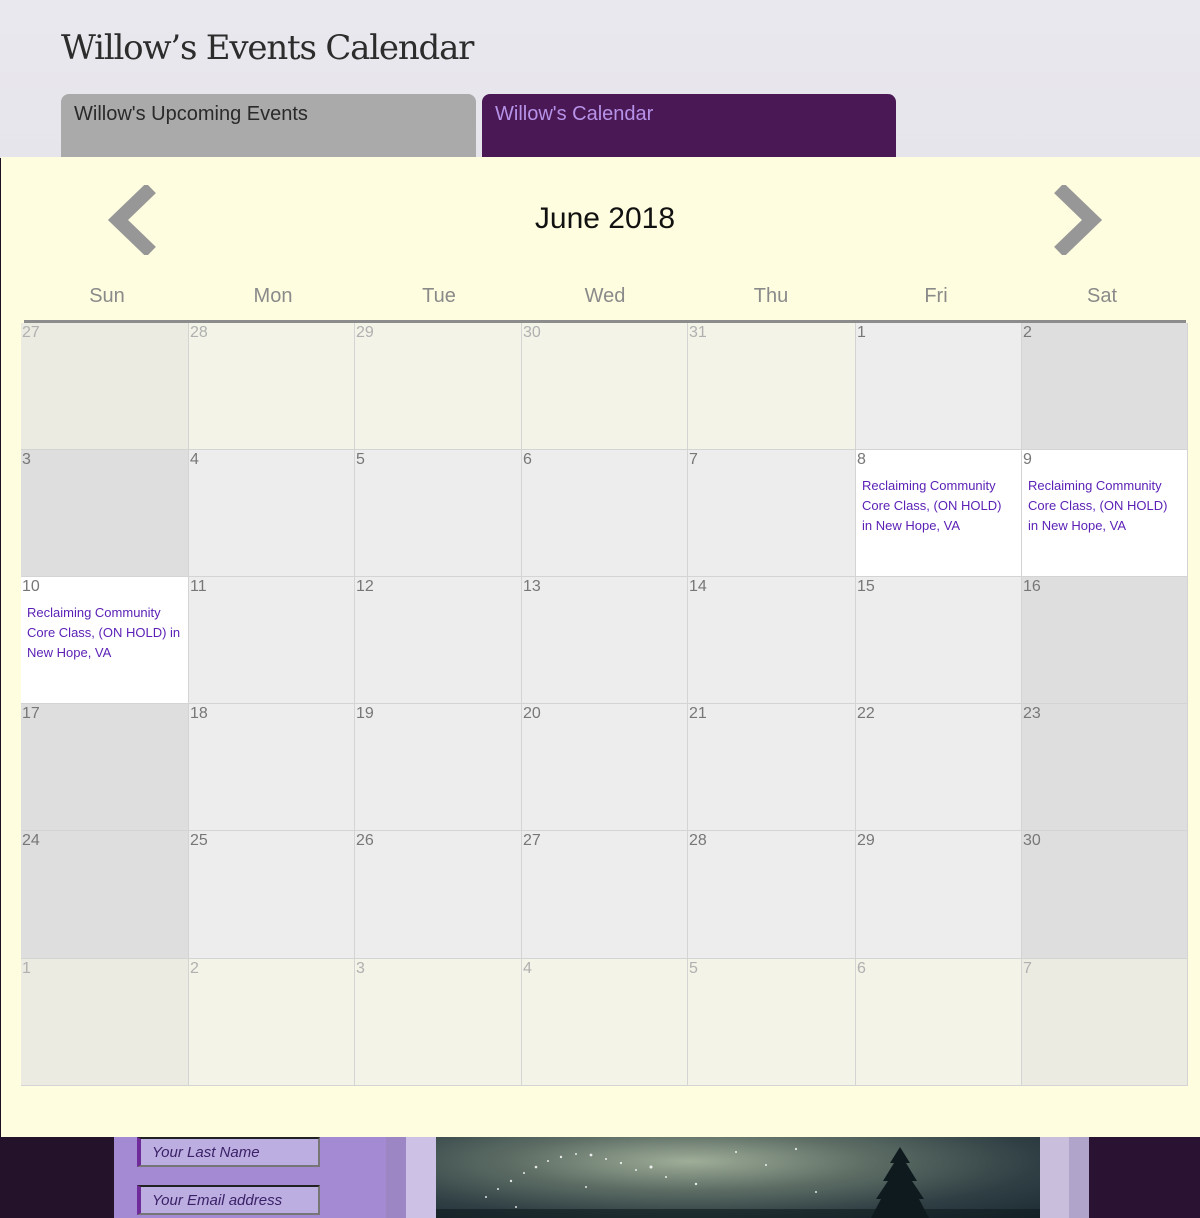 The image size is (1200, 1218). I want to click on day-number: 2, so click(1027, 332).